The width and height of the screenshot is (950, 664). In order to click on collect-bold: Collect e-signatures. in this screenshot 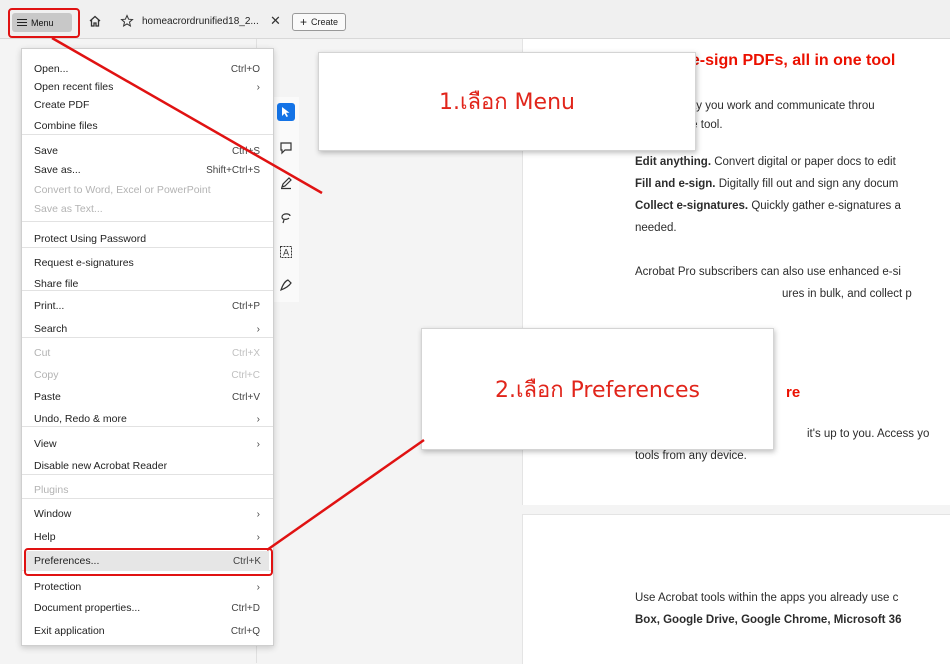, I will do `click(692, 206)`.